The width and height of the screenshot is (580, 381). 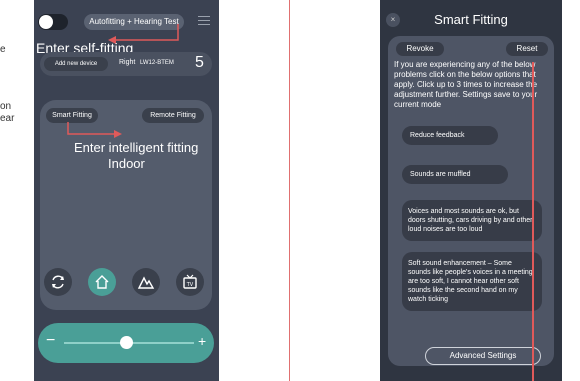 I want to click on tv-icon: TV, so click(x=190, y=282).